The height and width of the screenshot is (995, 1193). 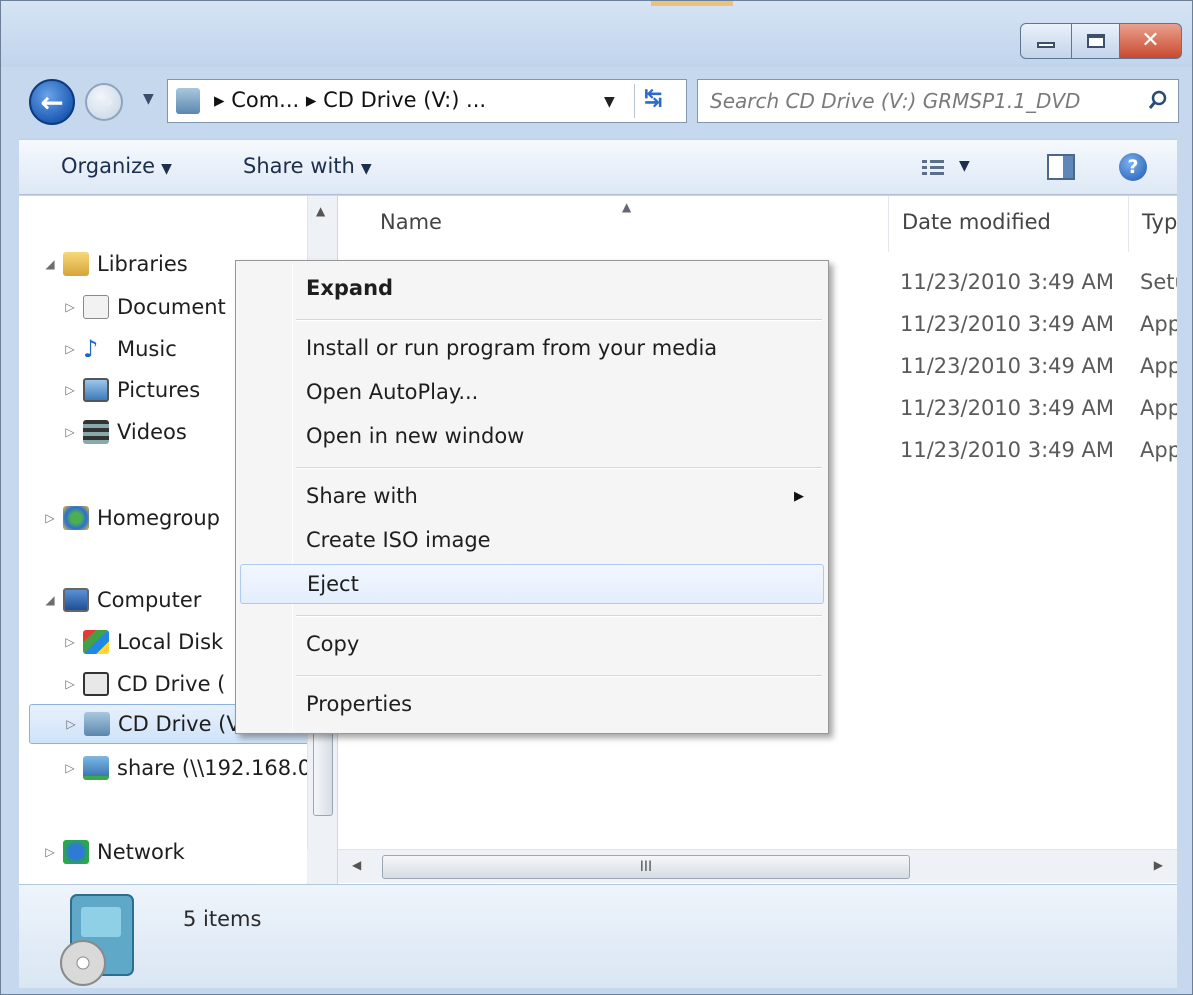 I want to click on tree-item-share: ▷ share (\\192.168.0, so click(x=186, y=768).